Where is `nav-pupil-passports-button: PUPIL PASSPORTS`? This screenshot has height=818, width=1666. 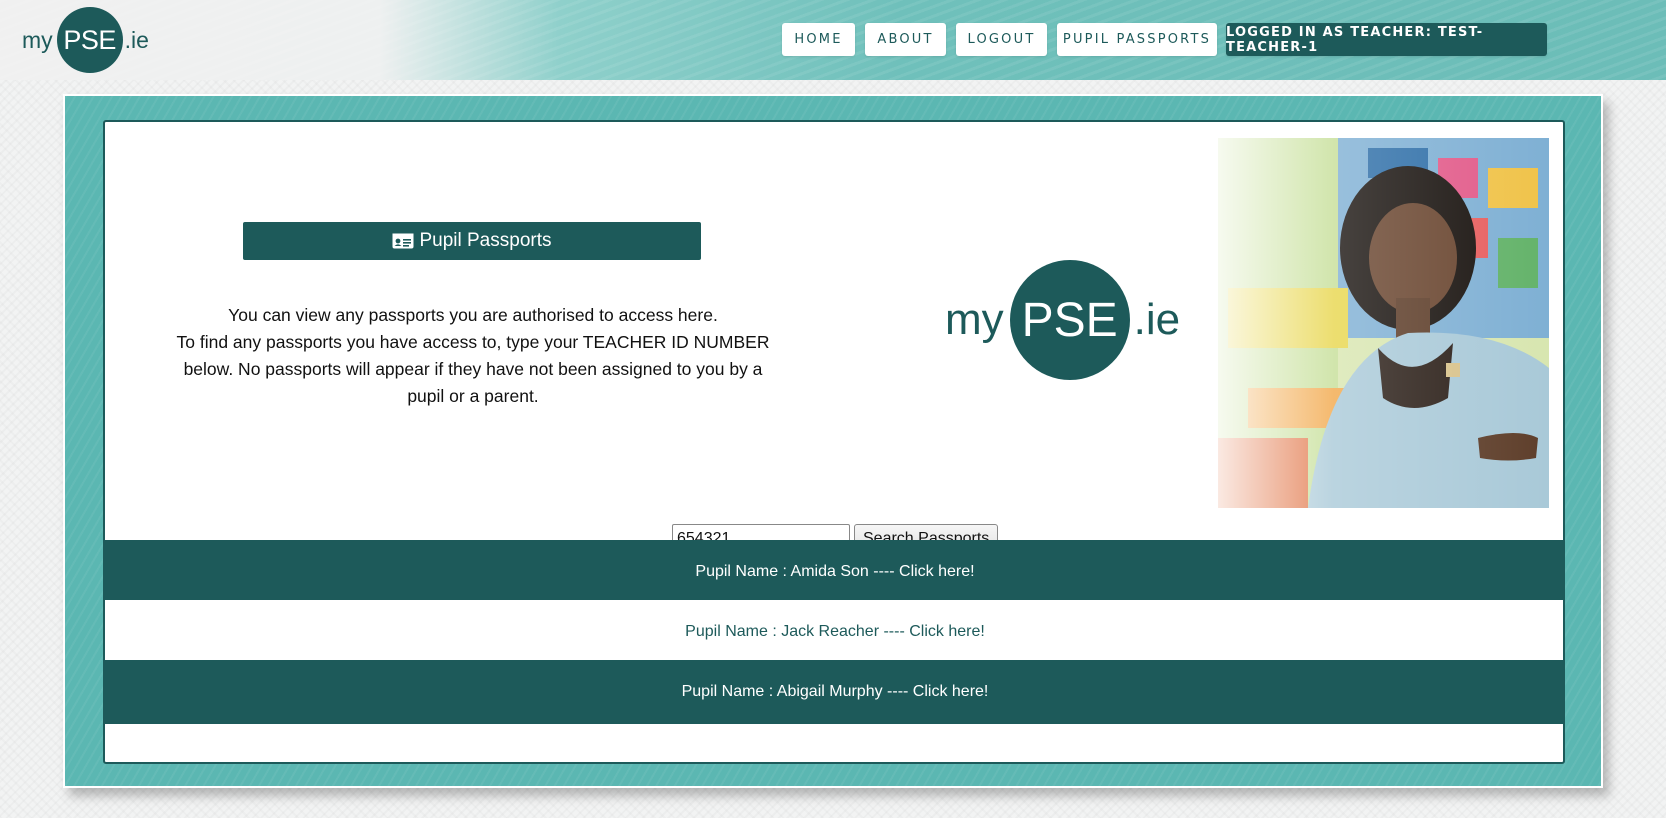 nav-pupil-passports-button: PUPIL PASSPORTS is located at coordinates (1137, 39).